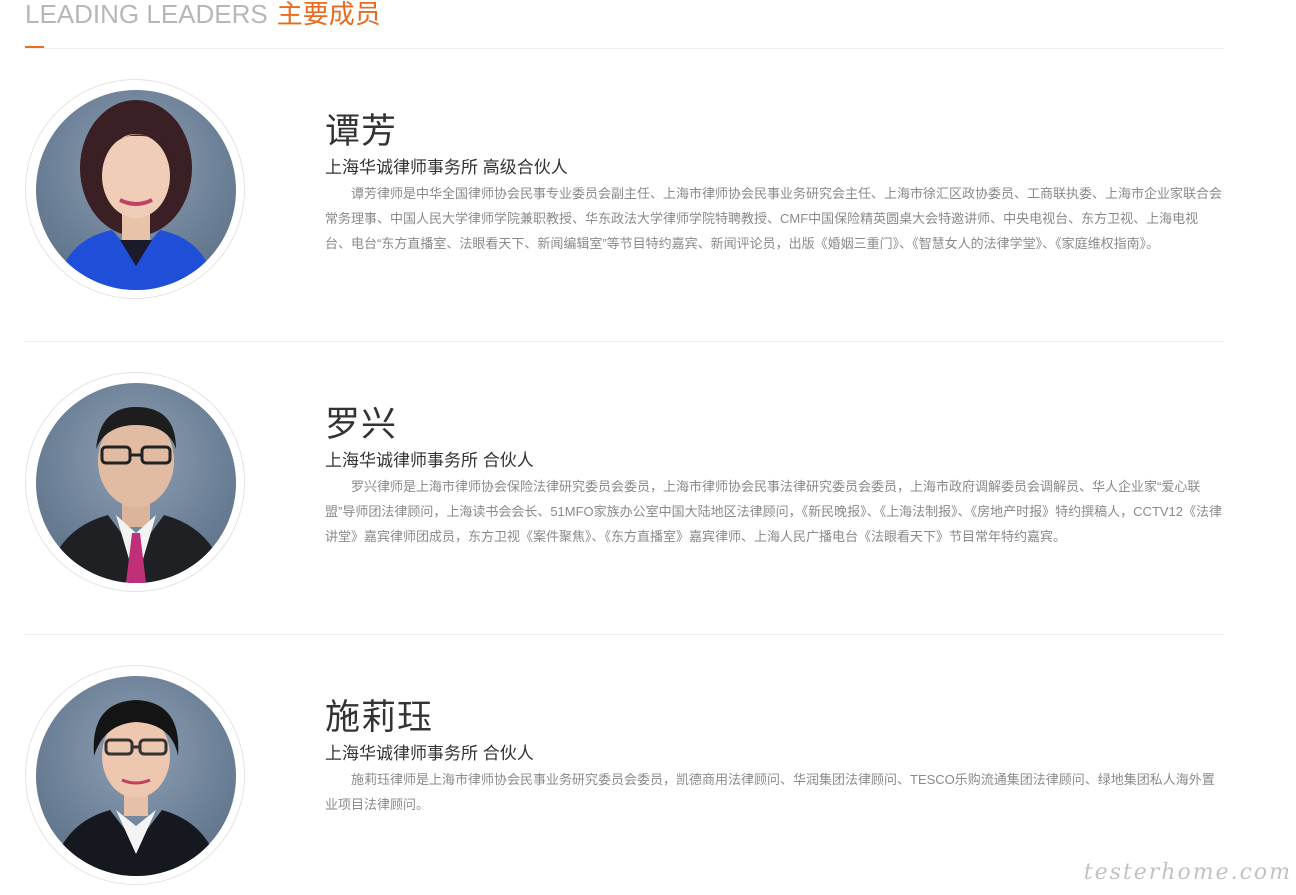 The image size is (1296, 895). I want to click on member-role: 上海华诚律师事务所 高级合伙人, so click(446, 167).